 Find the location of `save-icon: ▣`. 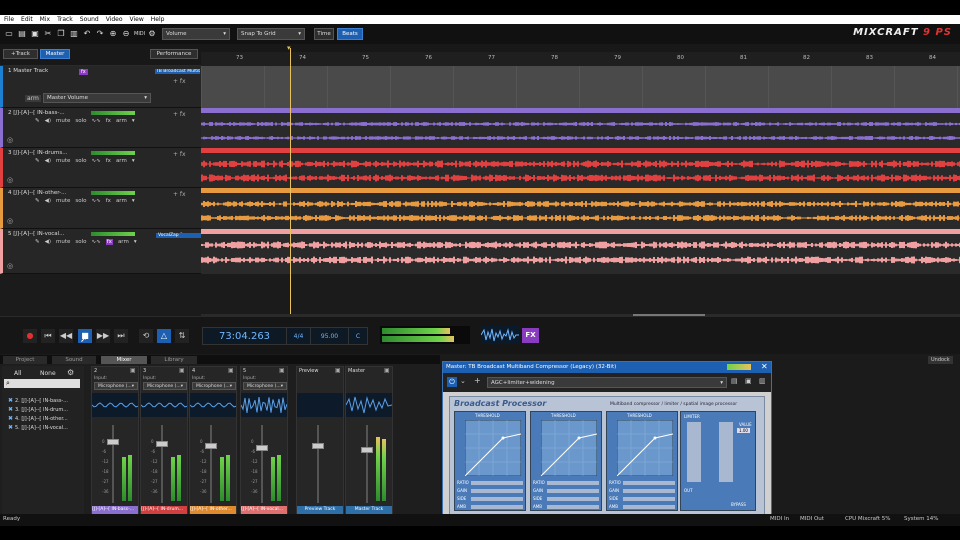

save-icon: ▣ is located at coordinates (35, 34).